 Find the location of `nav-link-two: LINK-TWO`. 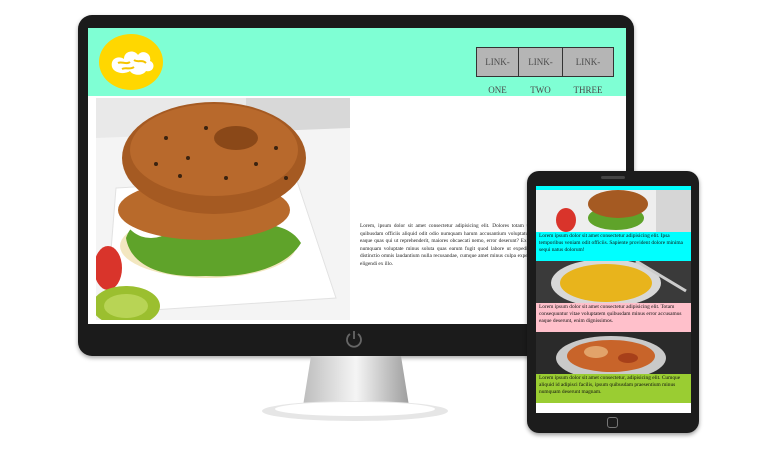

nav-link-two: LINK-TWO is located at coordinates (540, 71).